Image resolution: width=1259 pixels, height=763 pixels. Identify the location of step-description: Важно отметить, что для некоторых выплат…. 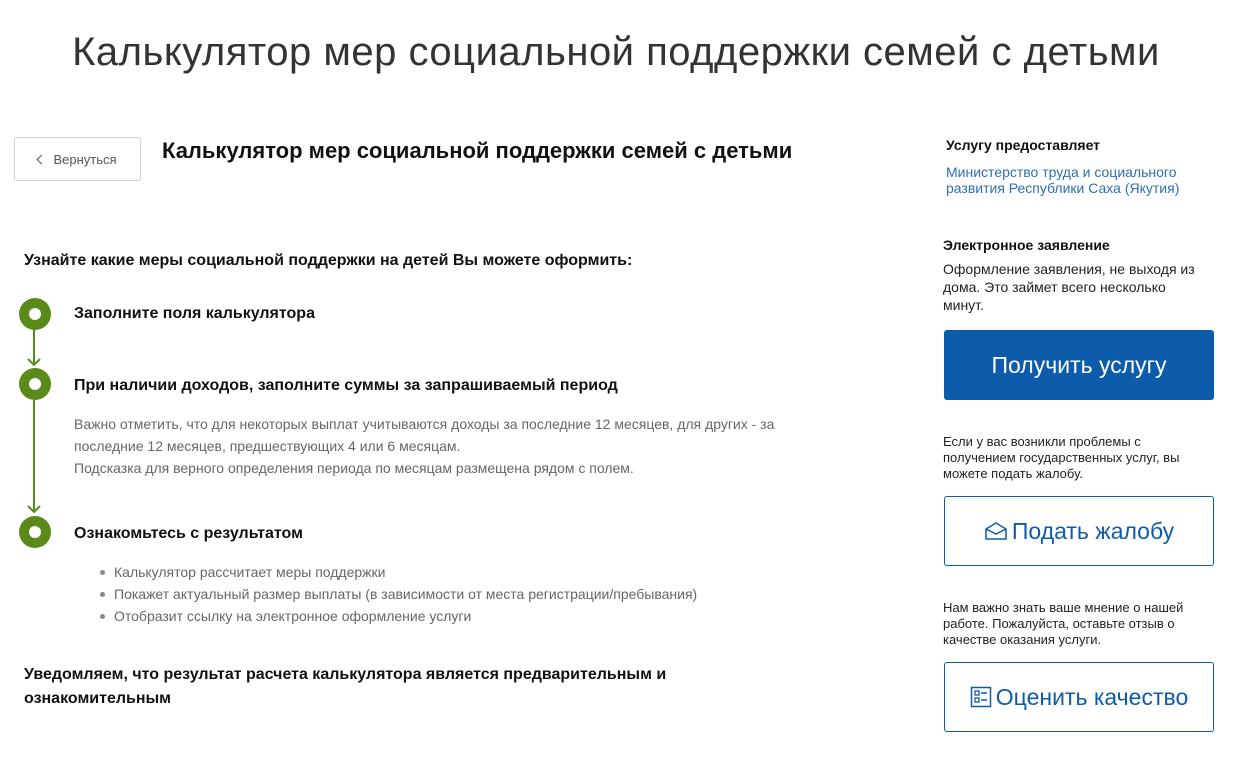
(464, 446).